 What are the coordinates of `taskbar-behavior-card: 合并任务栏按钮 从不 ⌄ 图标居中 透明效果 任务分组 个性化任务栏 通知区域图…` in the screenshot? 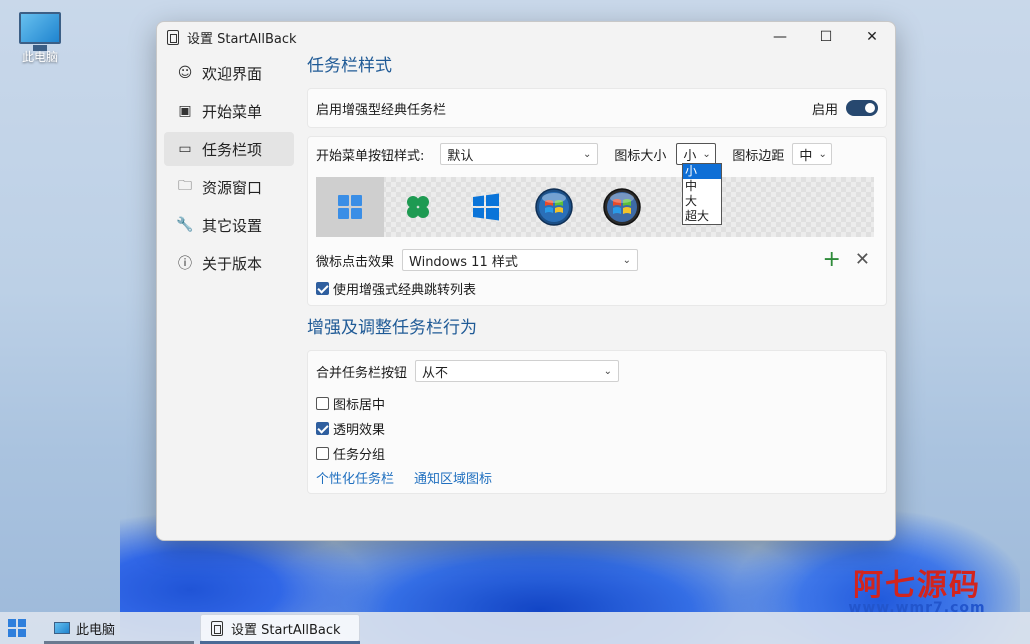 It's located at (597, 422).